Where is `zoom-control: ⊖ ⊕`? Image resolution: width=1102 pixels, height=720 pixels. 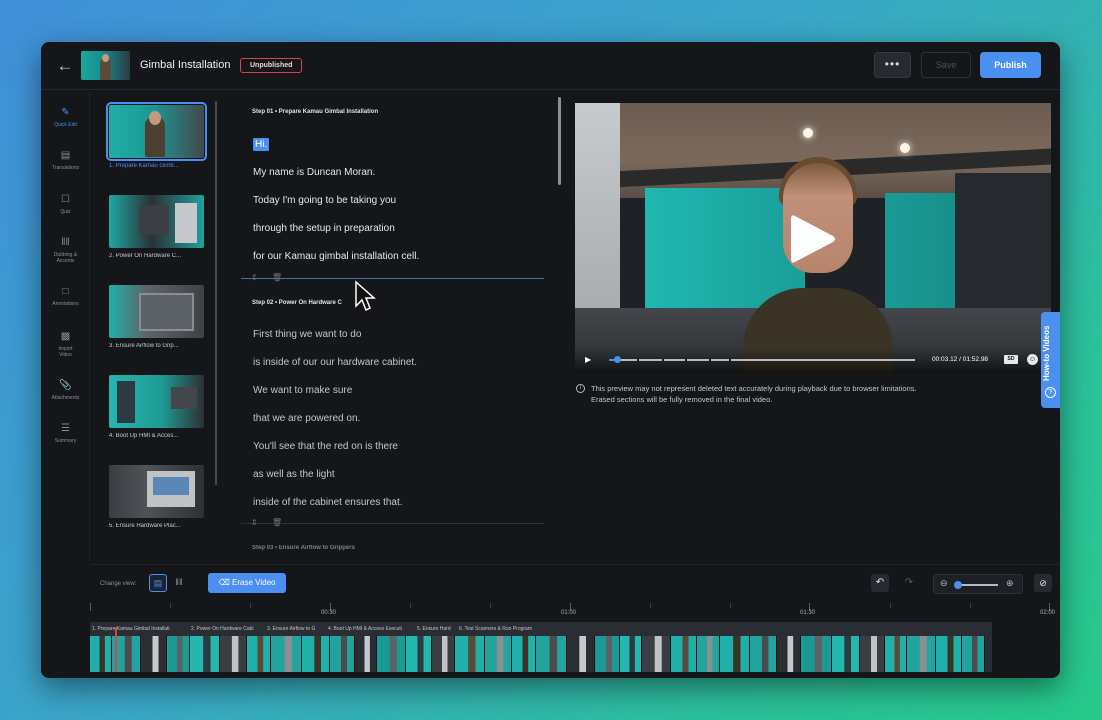 zoom-control: ⊖ ⊕ is located at coordinates (978, 584).